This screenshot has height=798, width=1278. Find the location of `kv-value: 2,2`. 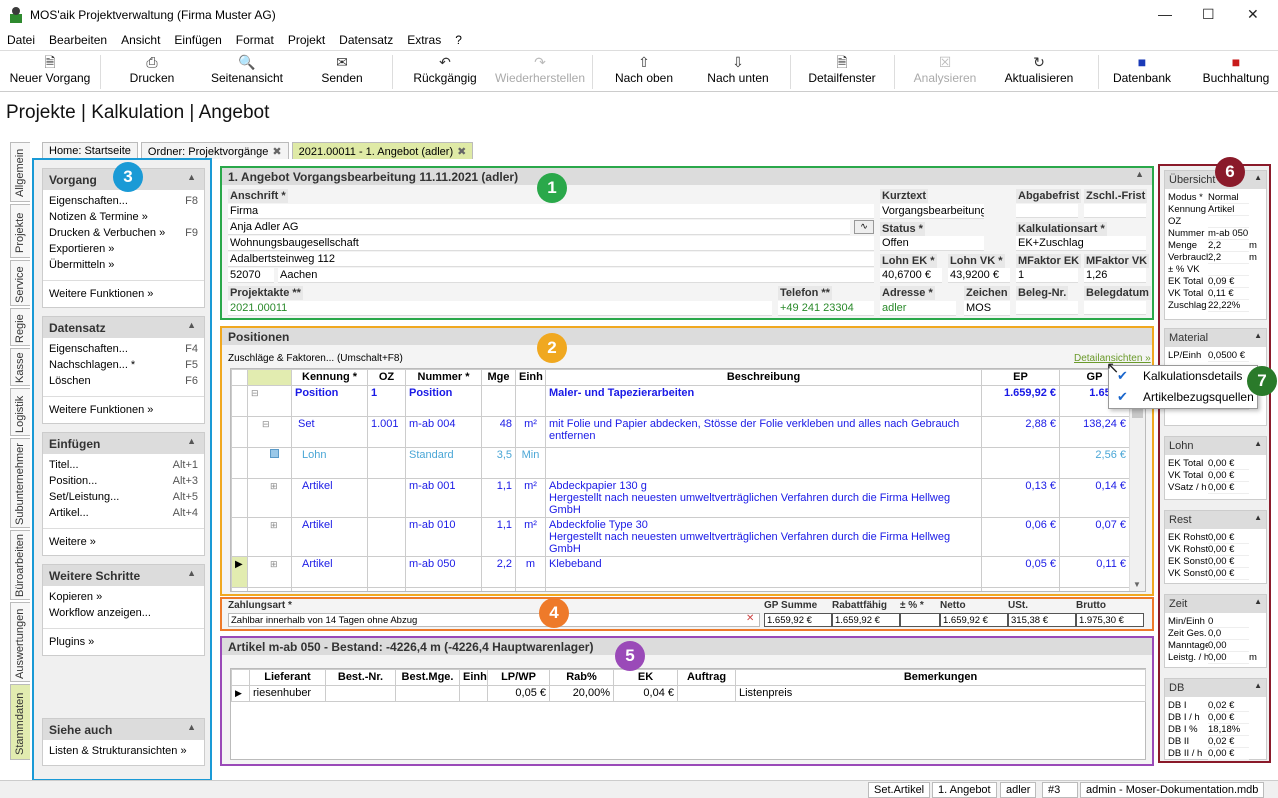

kv-value: 2,2 is located at coordinates (1228, 258).